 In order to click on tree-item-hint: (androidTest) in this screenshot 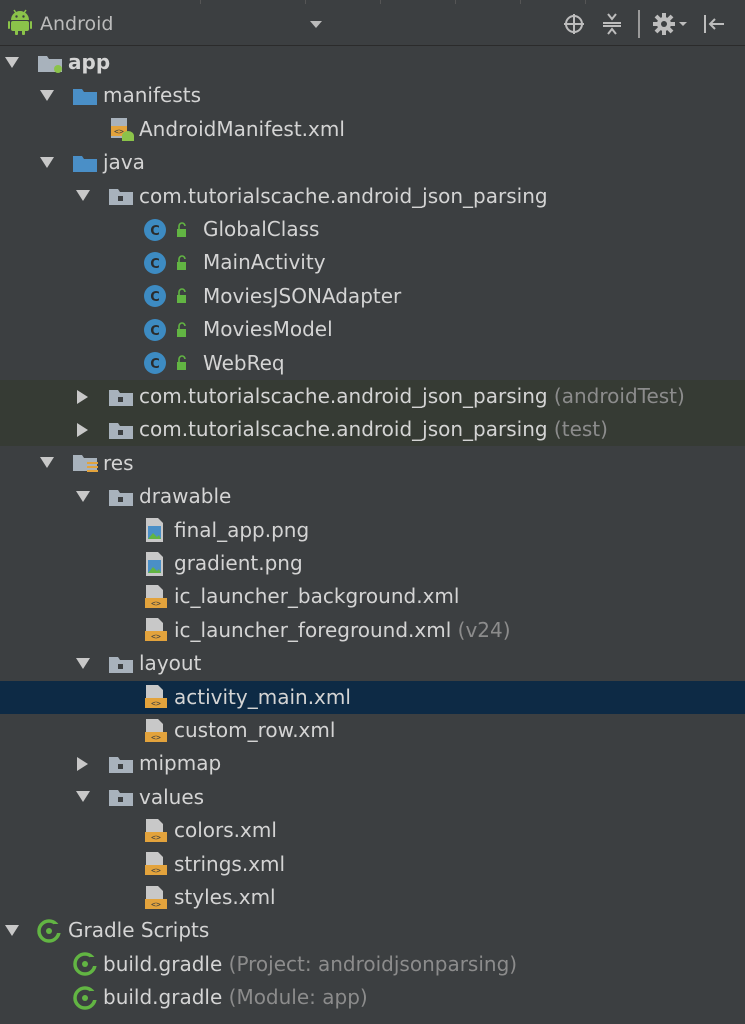, I will do `click(616, 396)`.